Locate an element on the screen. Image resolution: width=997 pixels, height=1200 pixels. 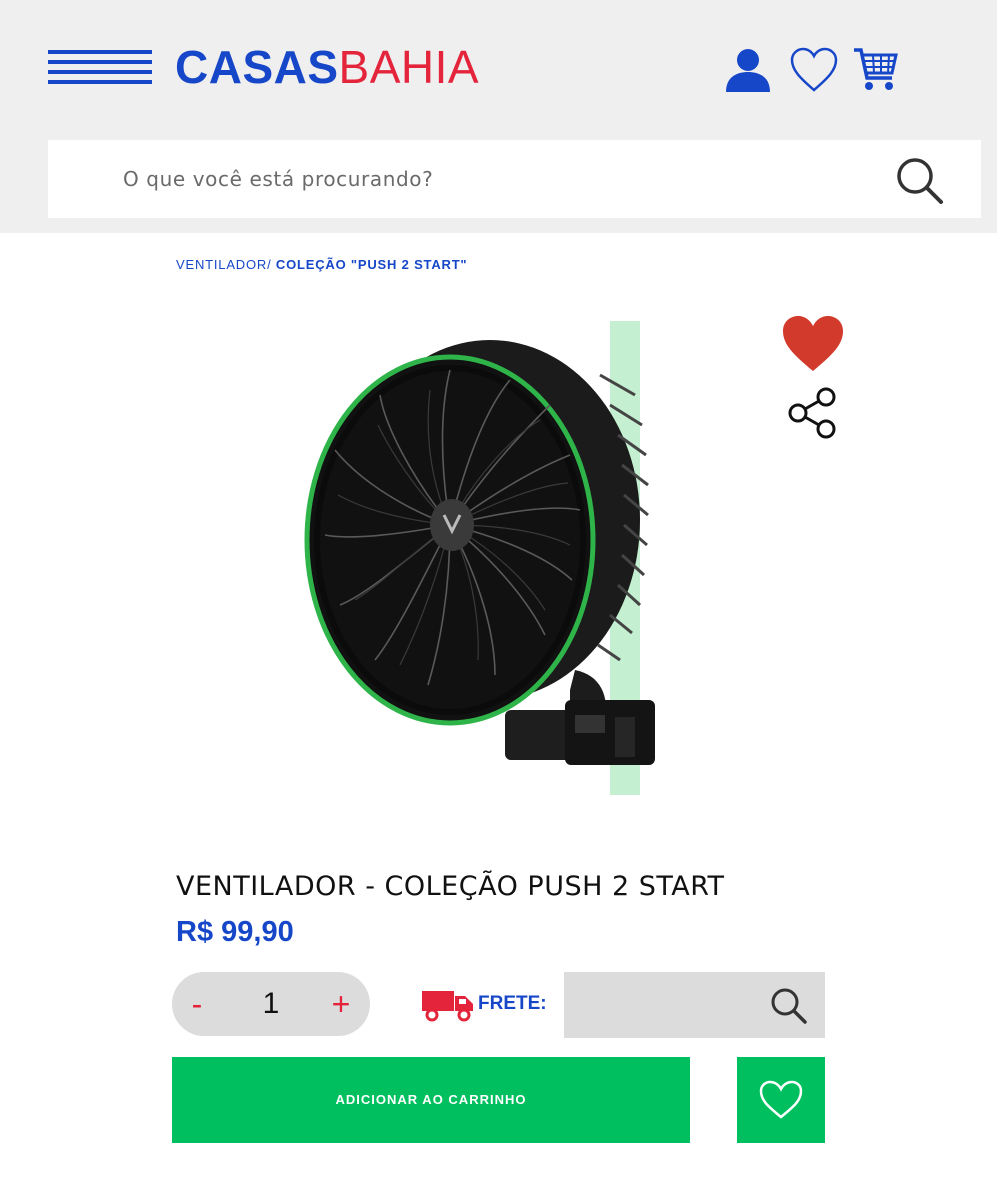
logo-part-casas: CASAS is located at coordinates (257, 67).